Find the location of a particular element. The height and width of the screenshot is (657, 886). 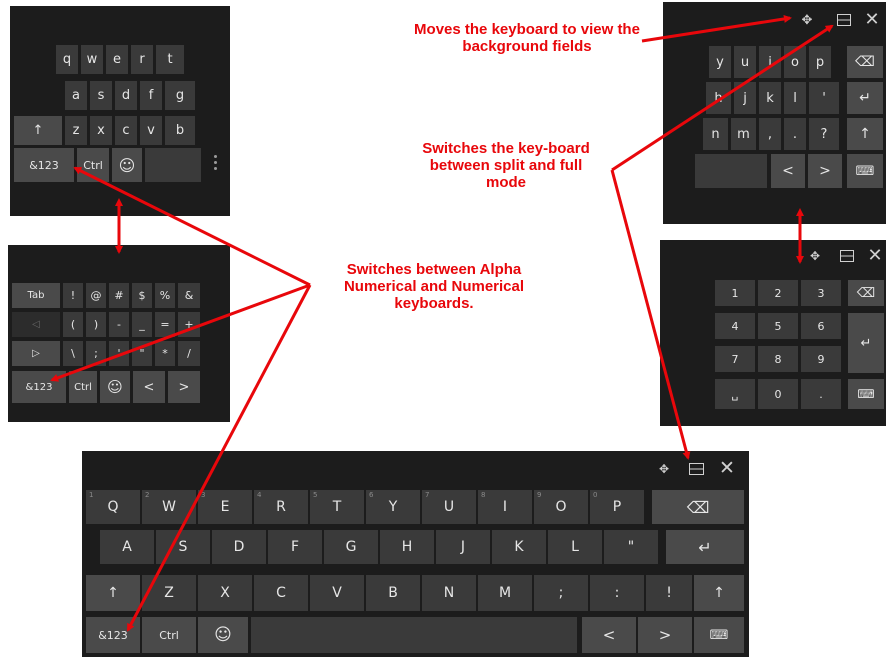

key-t: t is located at coordinates (170, 59).